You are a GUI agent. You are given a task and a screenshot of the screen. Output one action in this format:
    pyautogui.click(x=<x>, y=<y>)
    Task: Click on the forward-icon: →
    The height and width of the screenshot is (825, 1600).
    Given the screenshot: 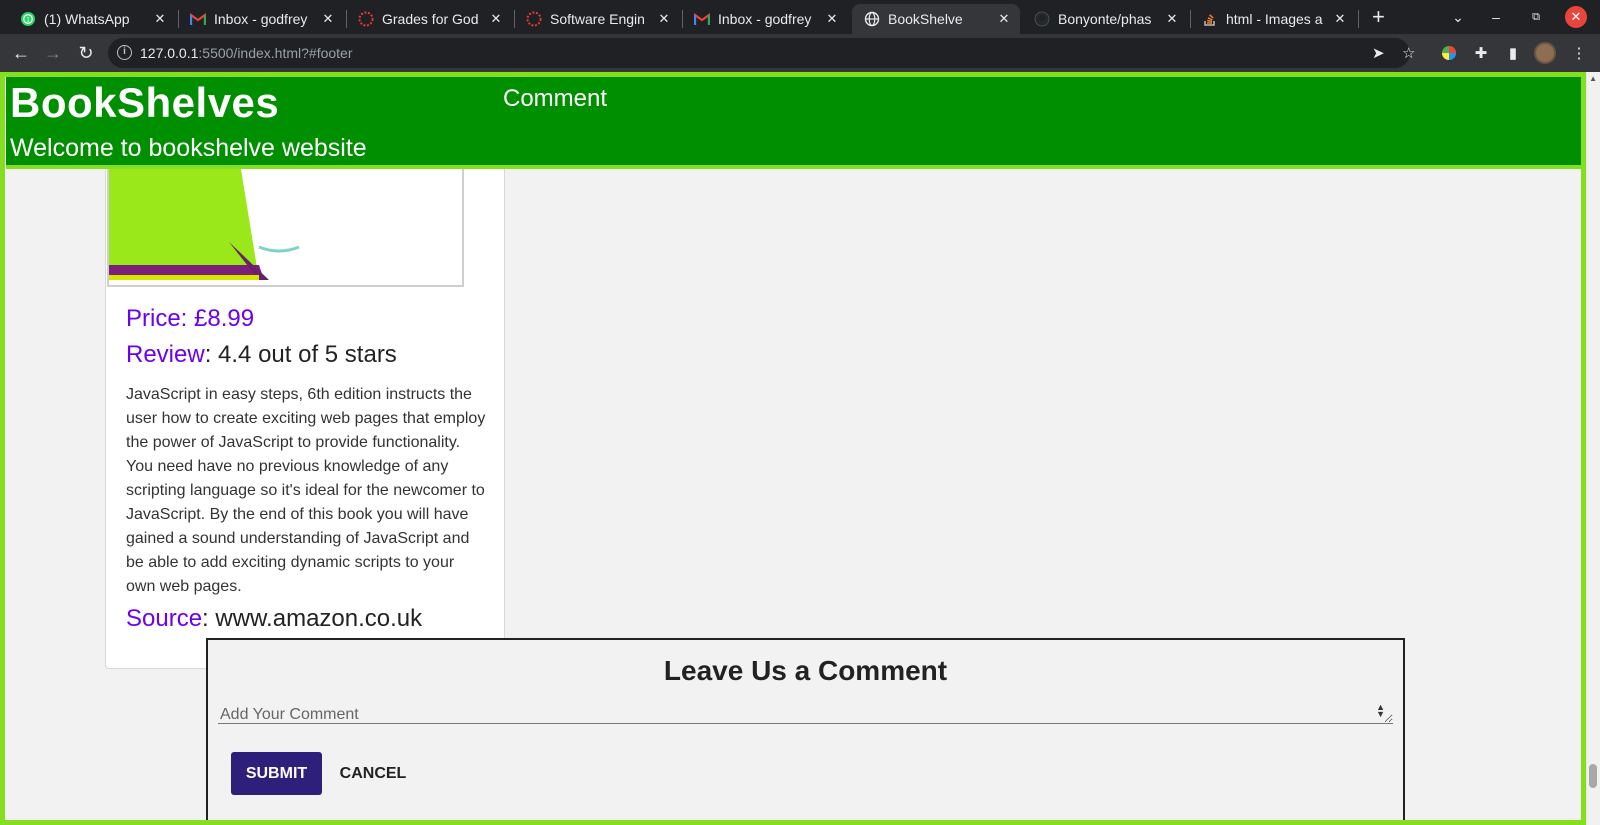 What is the action you would take?
    pyautogui.click(x=53, y=53)
    